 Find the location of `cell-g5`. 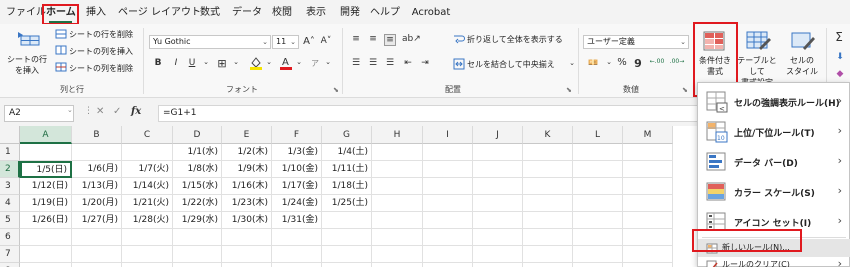

cell-g5 is located at coordinates (347, 220).